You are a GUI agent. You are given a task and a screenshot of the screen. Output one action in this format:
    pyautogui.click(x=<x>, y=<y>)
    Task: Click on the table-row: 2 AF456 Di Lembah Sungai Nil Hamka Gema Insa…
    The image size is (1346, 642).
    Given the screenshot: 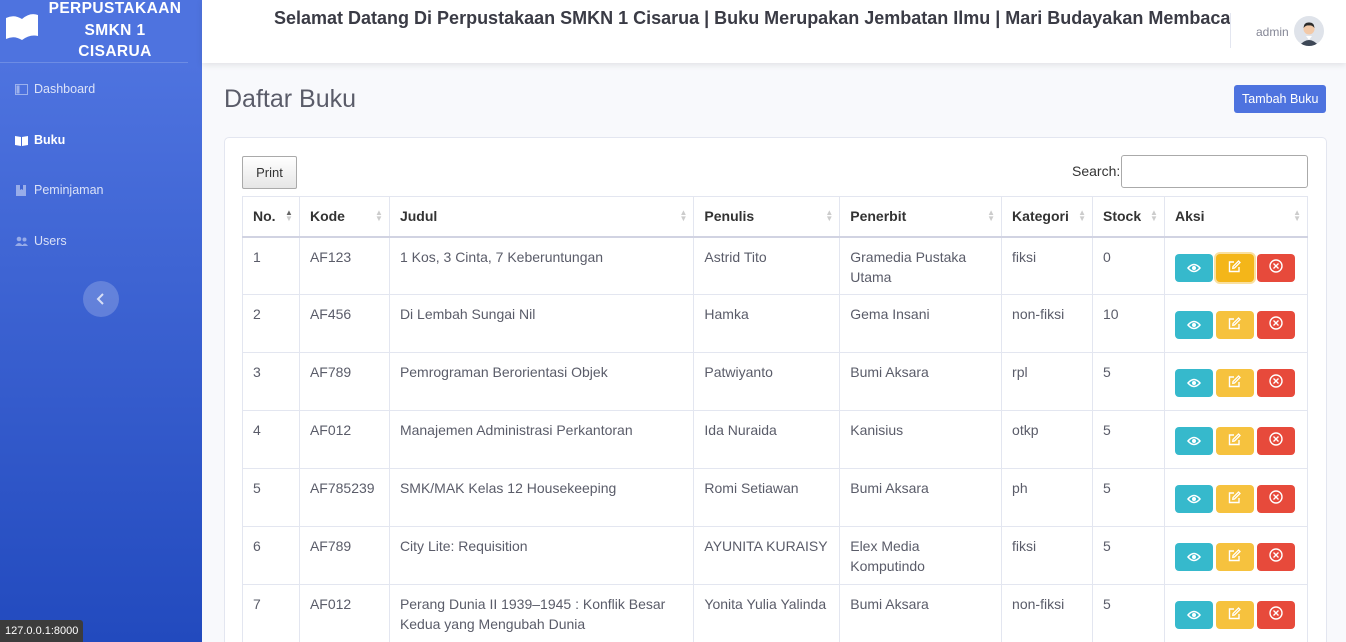 What is the action you would take?
    pyautogui.click(x=775, y=323)
    